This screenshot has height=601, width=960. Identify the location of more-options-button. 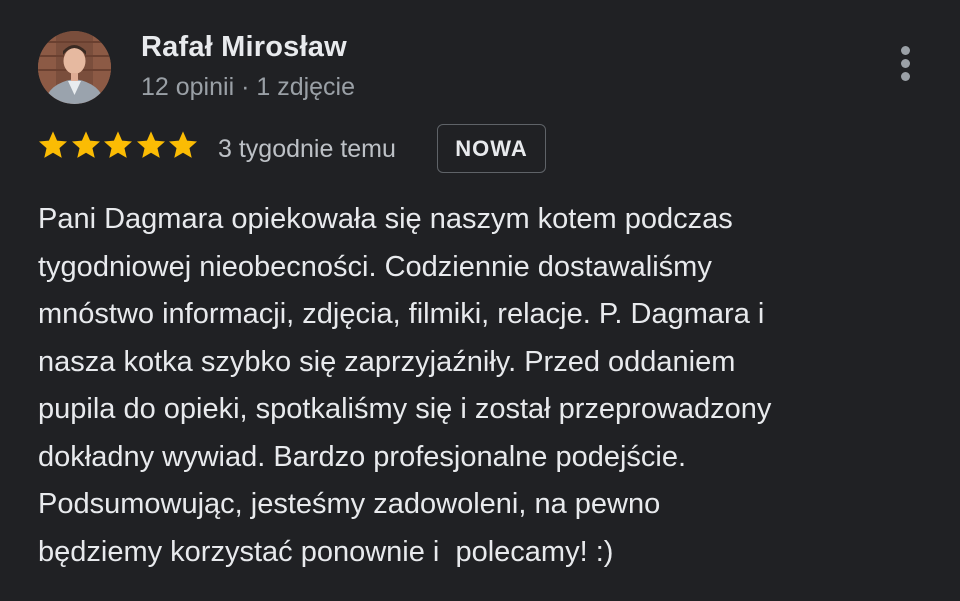
(906, 64).